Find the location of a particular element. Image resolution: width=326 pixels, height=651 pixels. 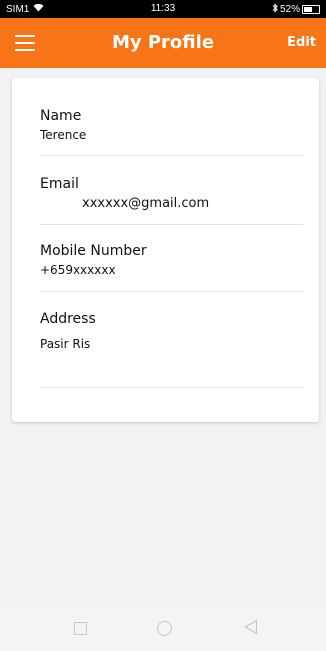

battery-percent: 52% is located at coordinates (289, 9).